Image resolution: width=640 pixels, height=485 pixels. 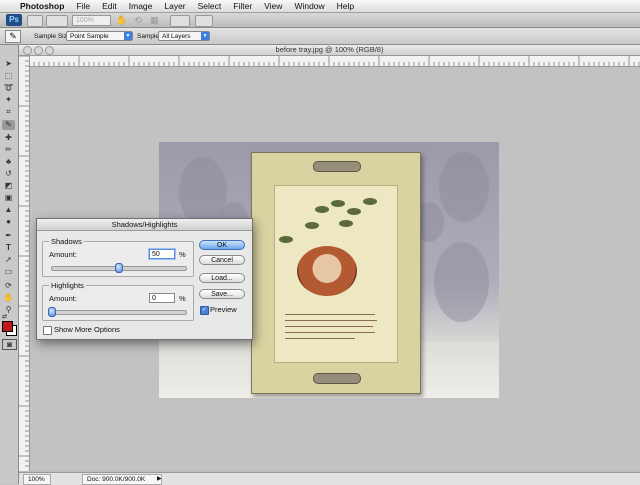 What do you see at coordinates (8, 186) in the screenshot?
I see `eraser-tool-icon: ◩` at bounding box center [8, 186].